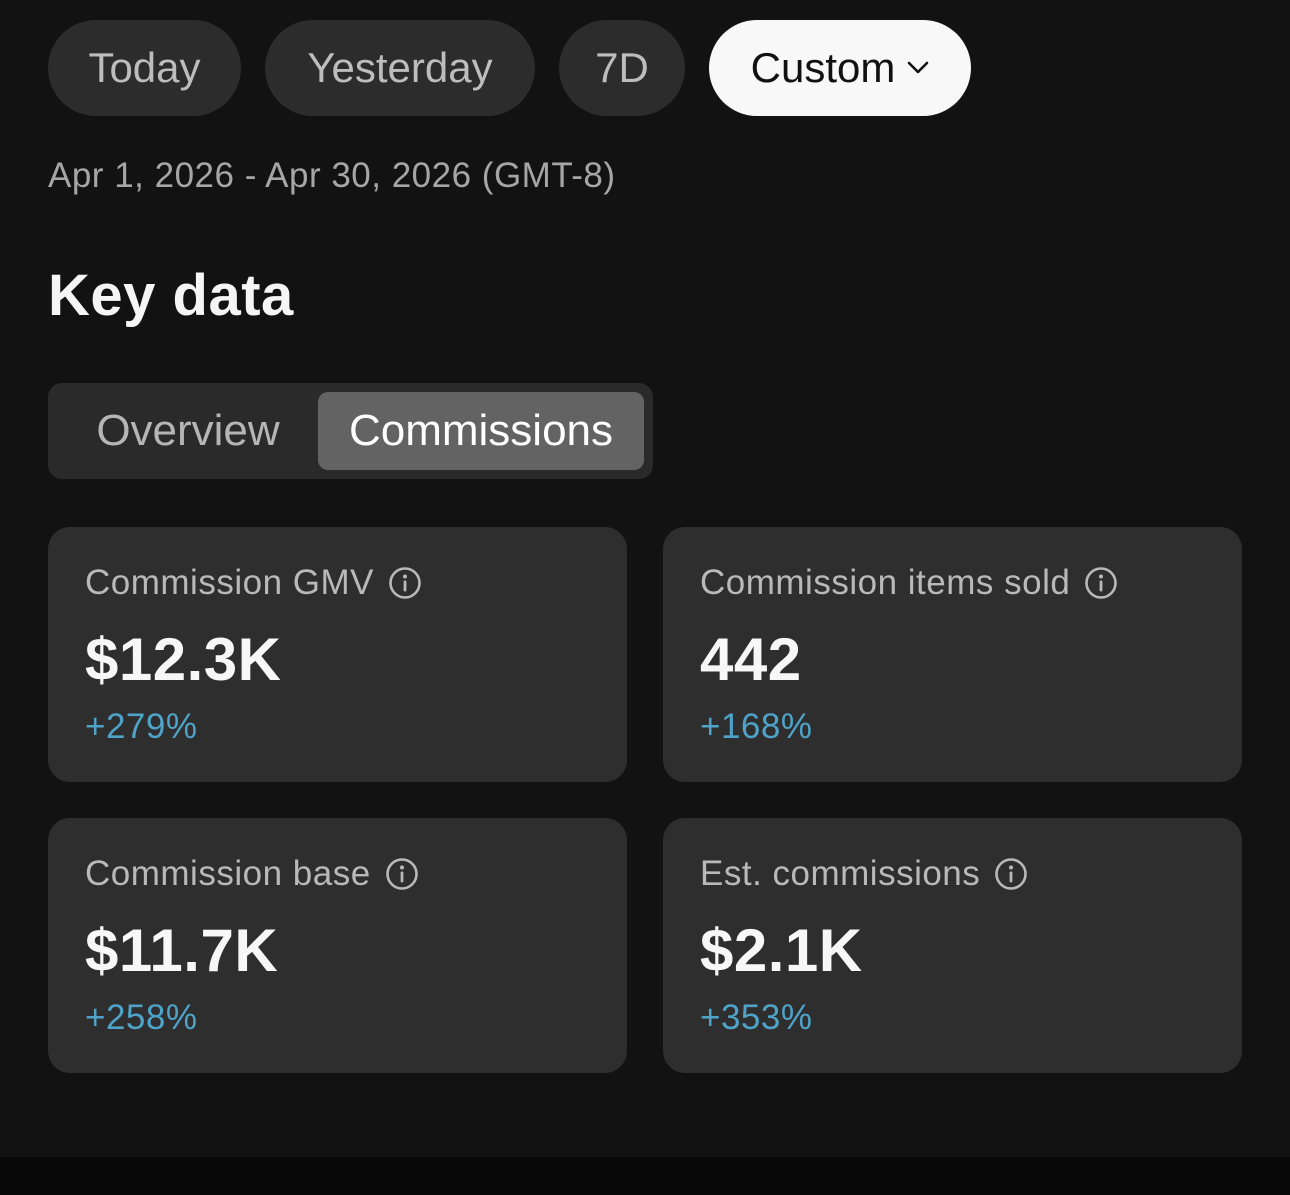 This screenshot has width=1290, height=1195. Describe the element at coordinates (337, 654) in the screenshot. I see `metric-card-commission-gmv: Commission GMV $12.3K +279%` at that location.